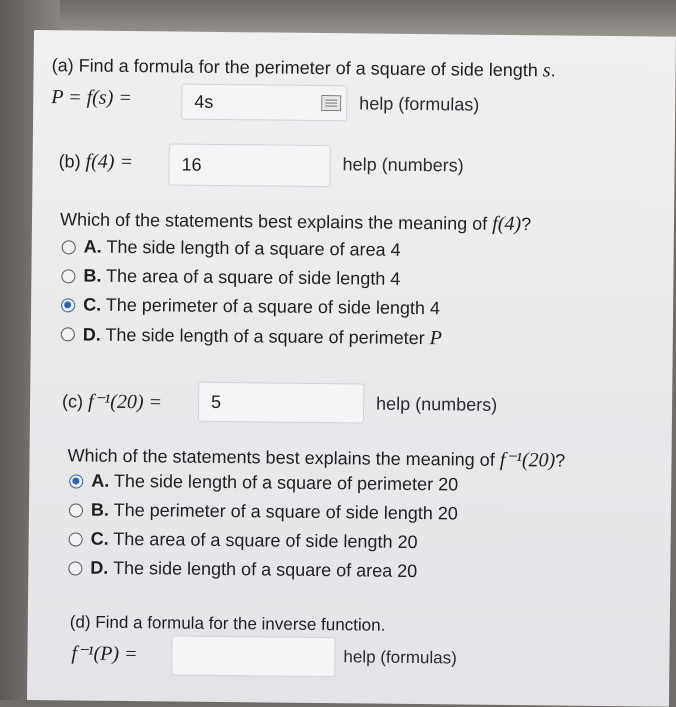 The width and height of the screenshot is (676, 707). What do you see at coordinates (68, 334) in the screenshot?
I see `part-b-option-d-radio` at bounding box center [68, 334].